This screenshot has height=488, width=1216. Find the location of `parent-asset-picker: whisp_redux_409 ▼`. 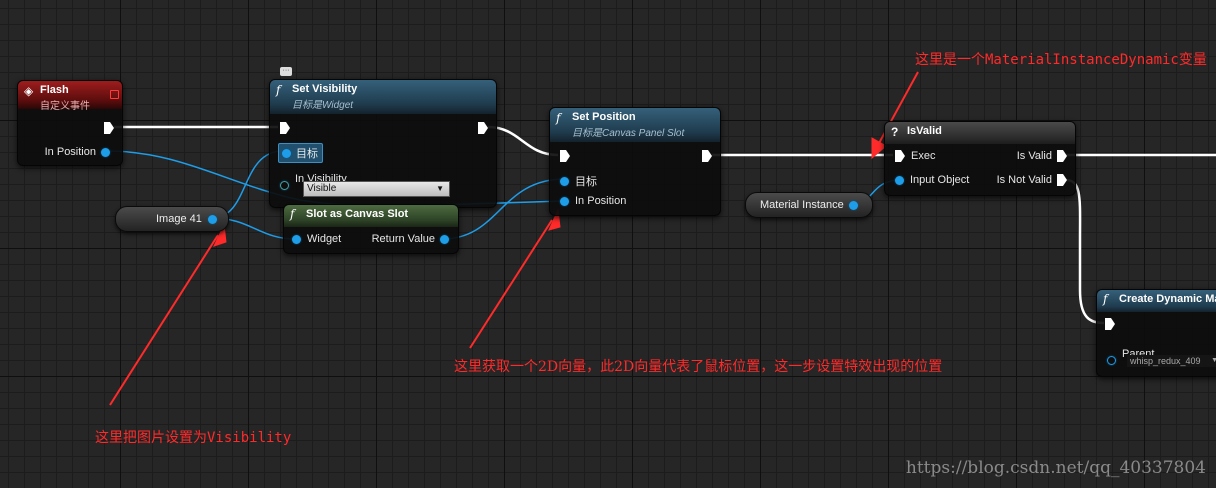

parent-asset-picker: whisp_redux_409 ▼ is located at coordinates (1171, 361).